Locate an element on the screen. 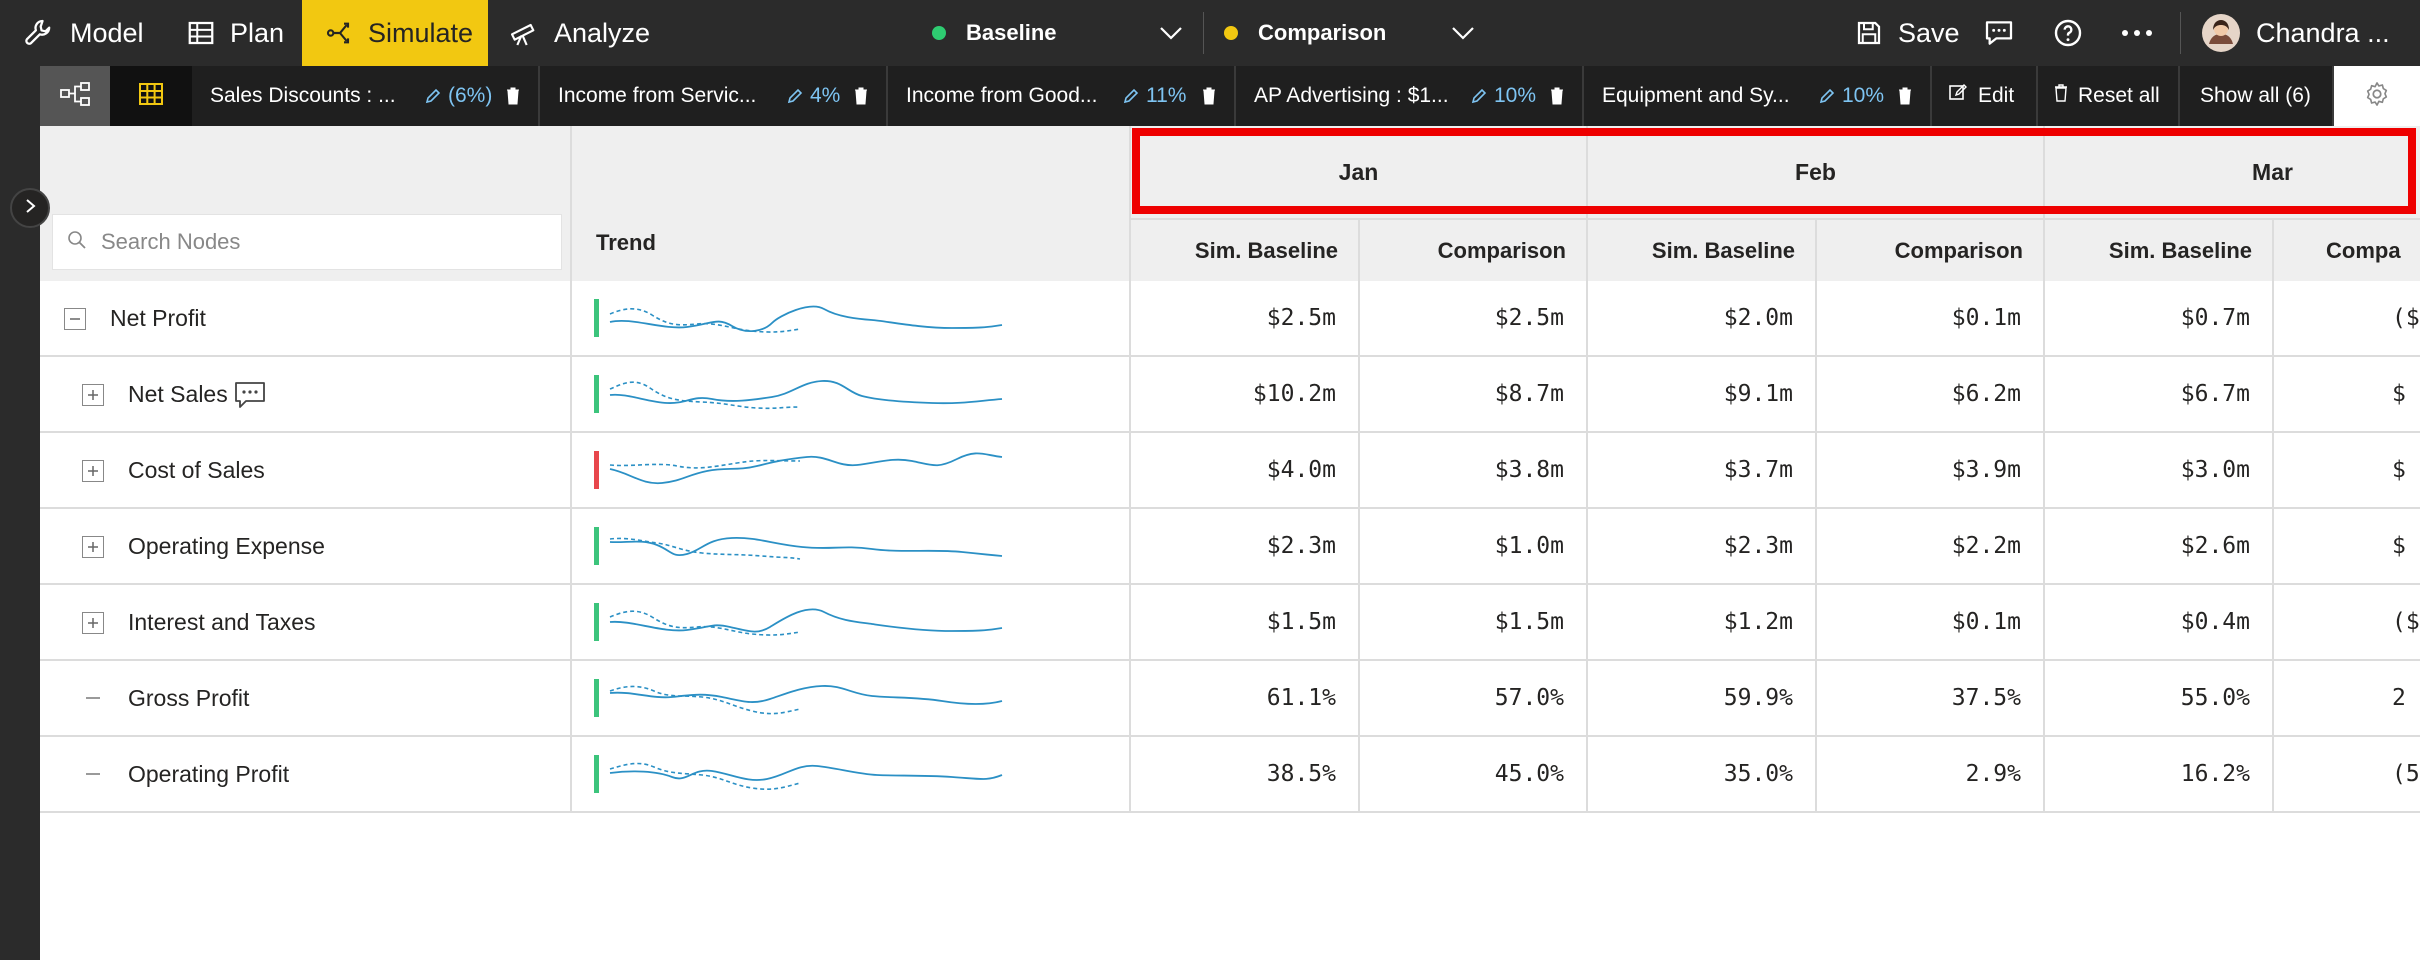  value-cell: $8.7m is located at coordinates (1474, 394).